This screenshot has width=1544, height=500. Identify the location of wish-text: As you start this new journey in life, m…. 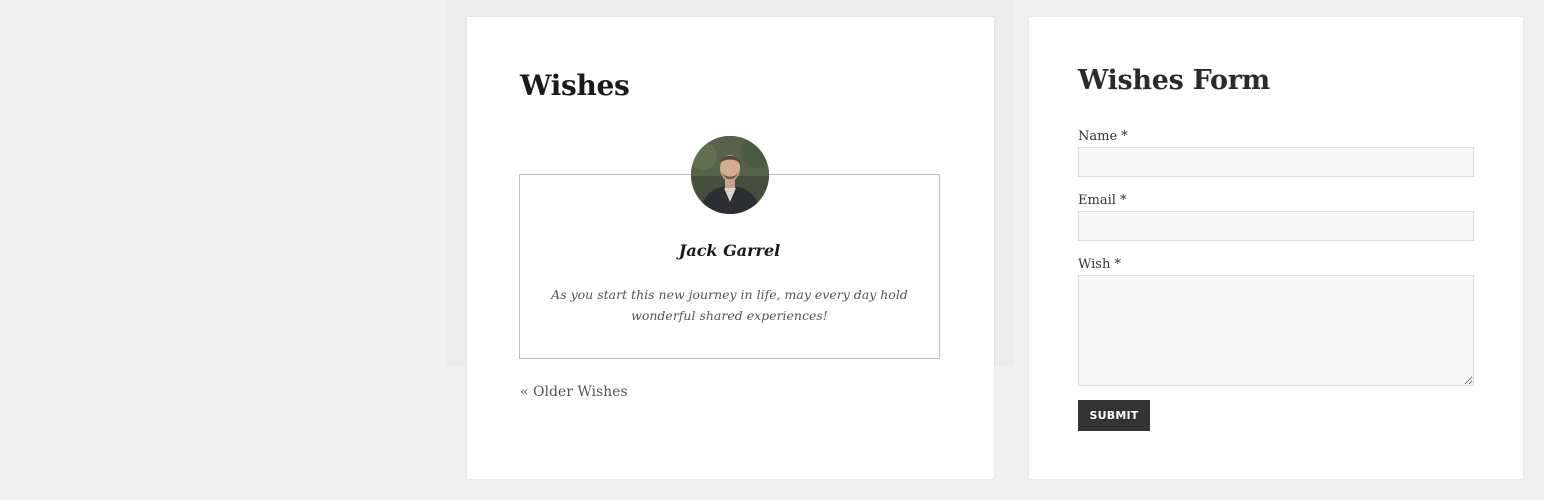
(729, 305).